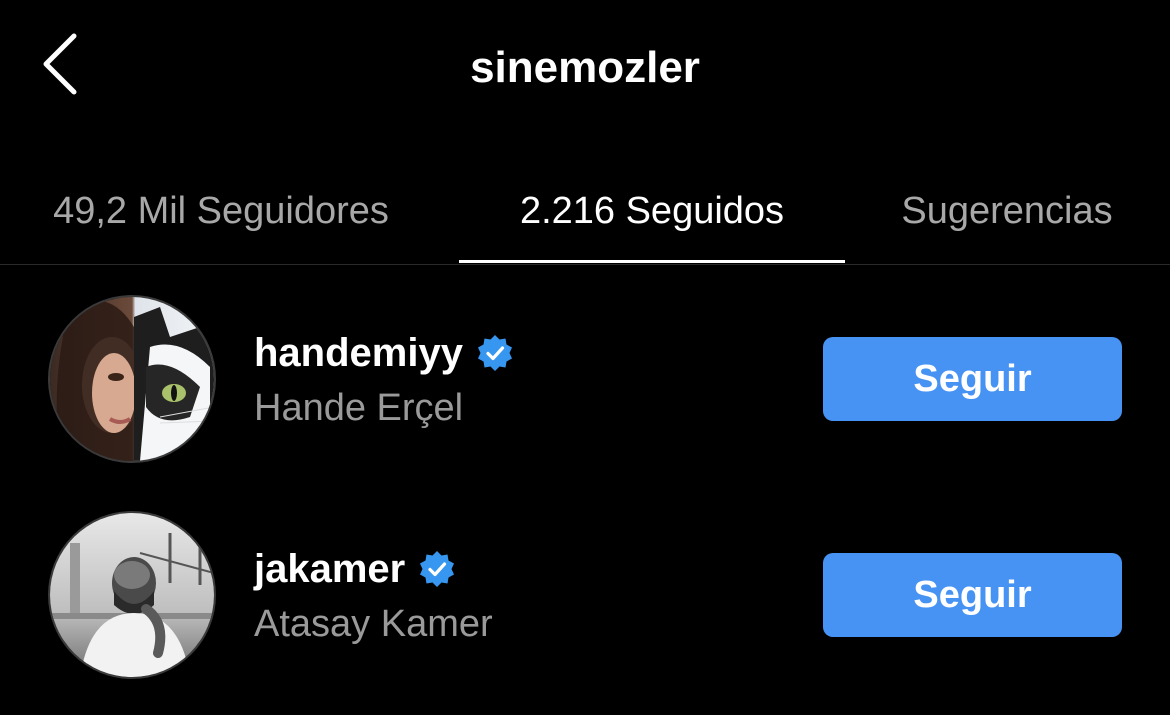 Image resolution: width=1170 pixels, height=715 pixels. I want to click on page-title: sinemozler, so click(585, 67).